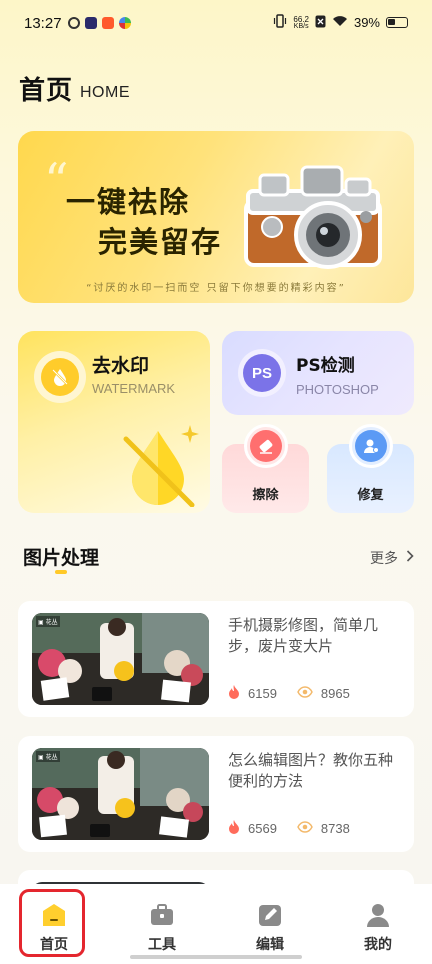 The height and width of the screenshot is (964, 432). I want to click on status-right: 66.2 KB/s 39%, so click(340, 22).